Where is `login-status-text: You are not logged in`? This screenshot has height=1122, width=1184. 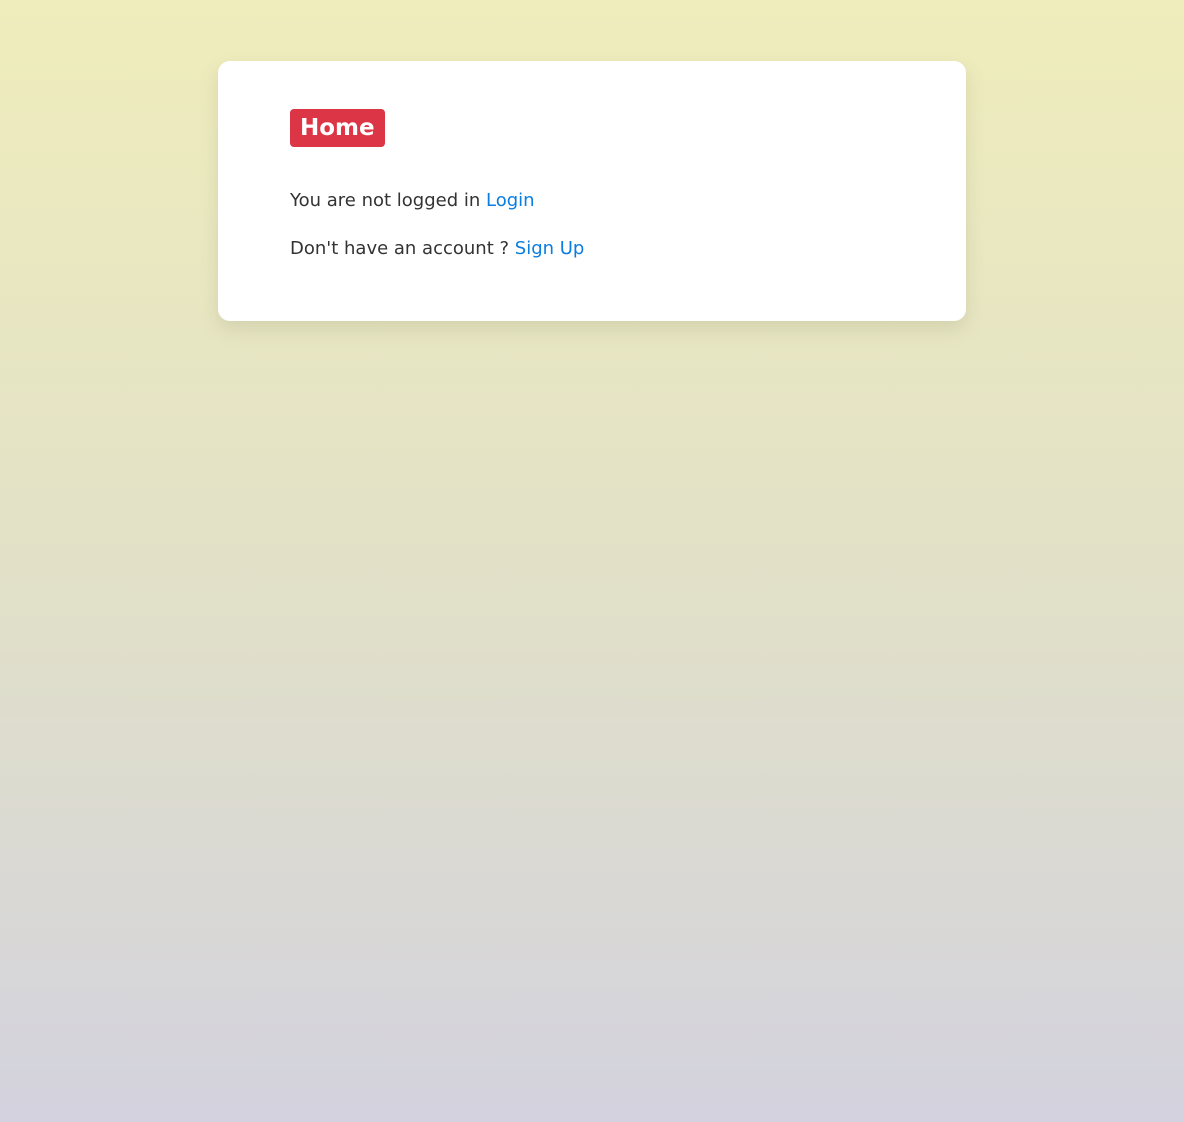 login-status-text: You are not logged in is located at coordinates (388, 200).